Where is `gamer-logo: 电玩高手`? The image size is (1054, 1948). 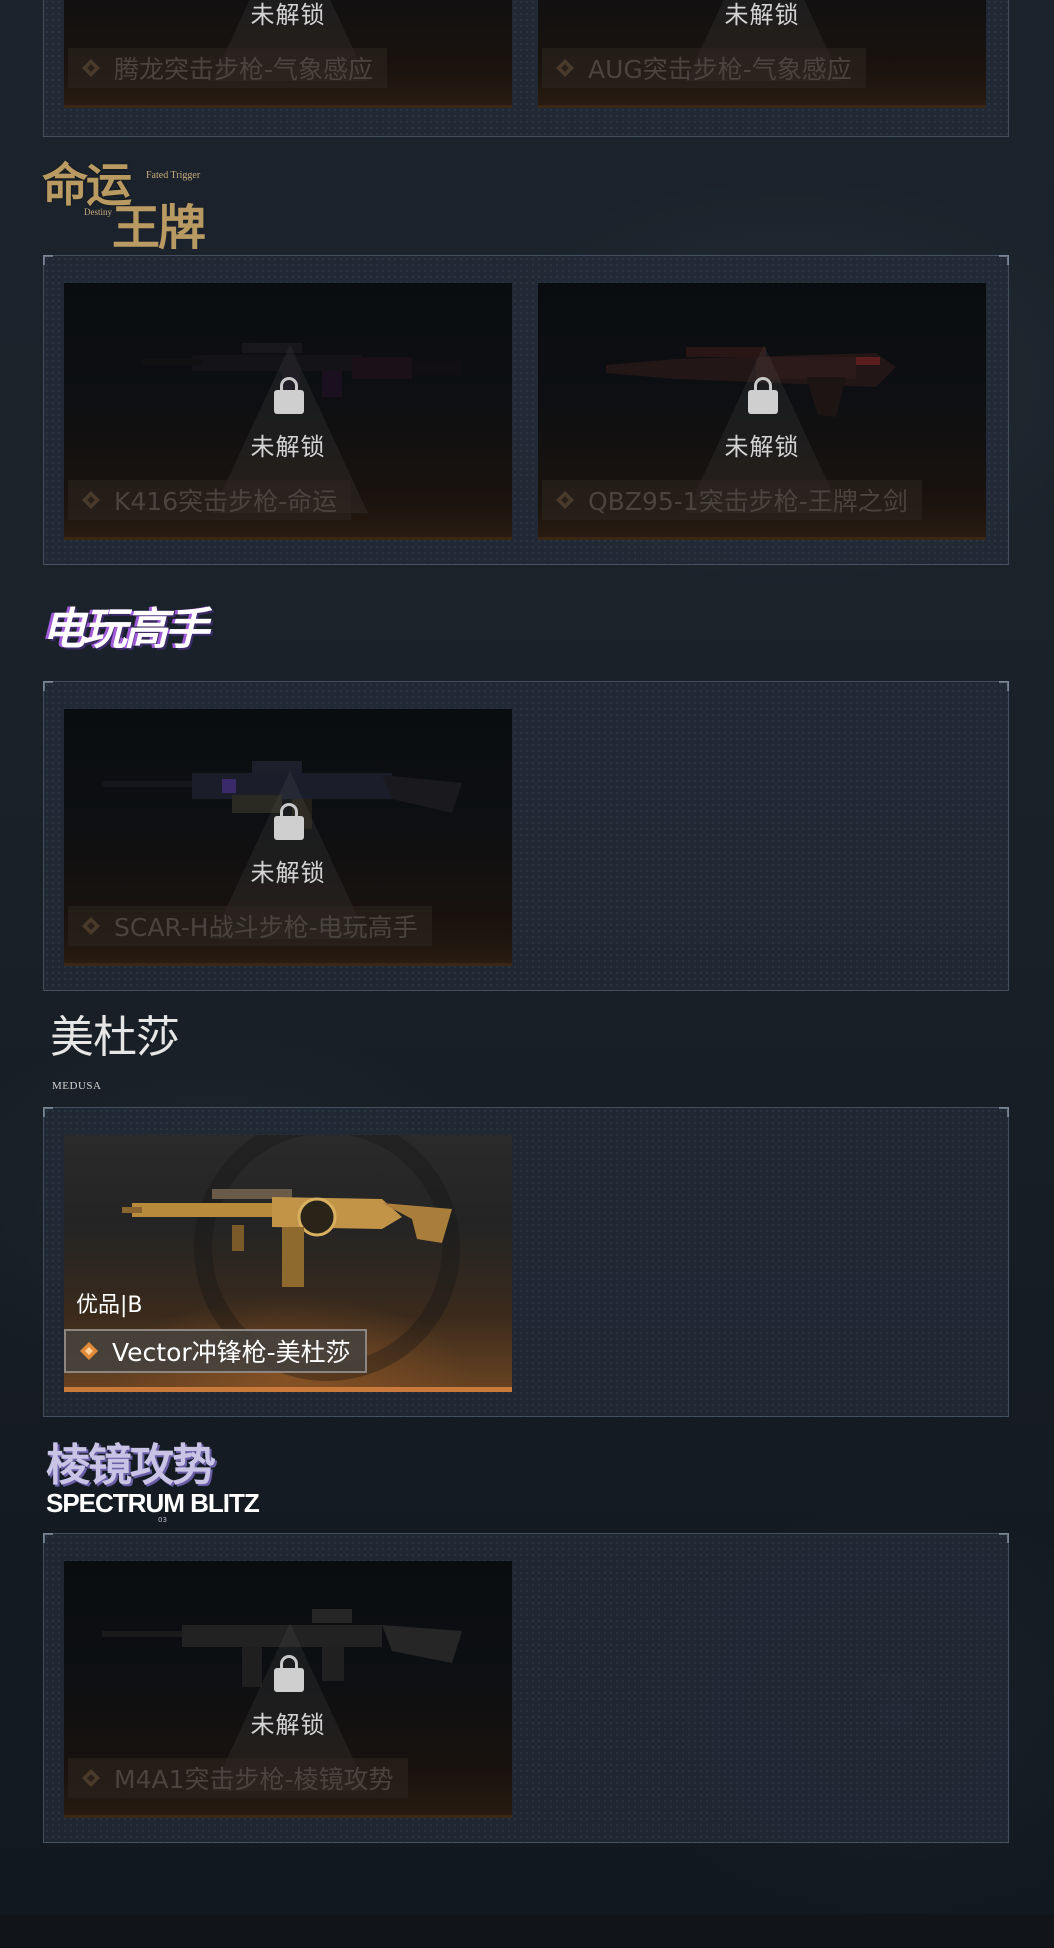 gamer-logo: 电玩高手 is located at coordinates (162, 632).